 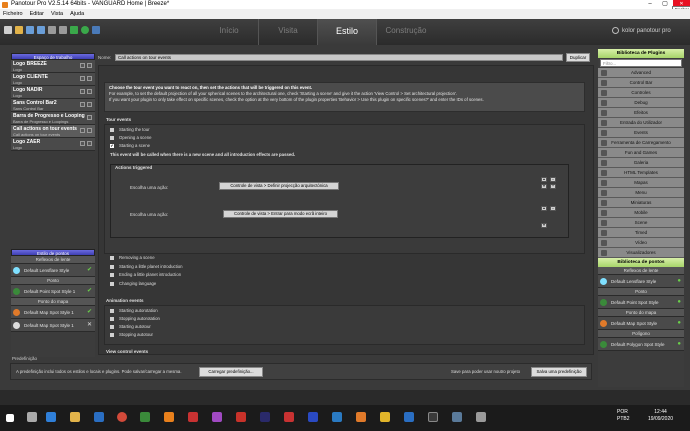 What do you see at coordinates (641, 123) in the screenshot?
I see `plugin-category: Entrada do Utilizador` at bounding box center [641, 123].